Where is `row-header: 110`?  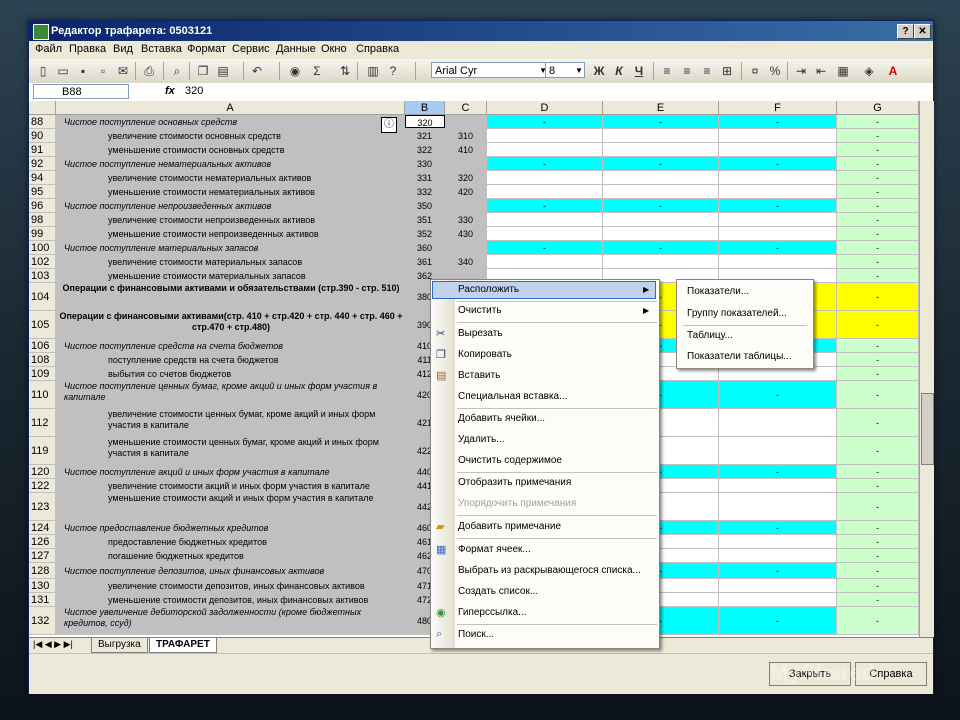
row-header: 110 is located at coordinates (42, 394).